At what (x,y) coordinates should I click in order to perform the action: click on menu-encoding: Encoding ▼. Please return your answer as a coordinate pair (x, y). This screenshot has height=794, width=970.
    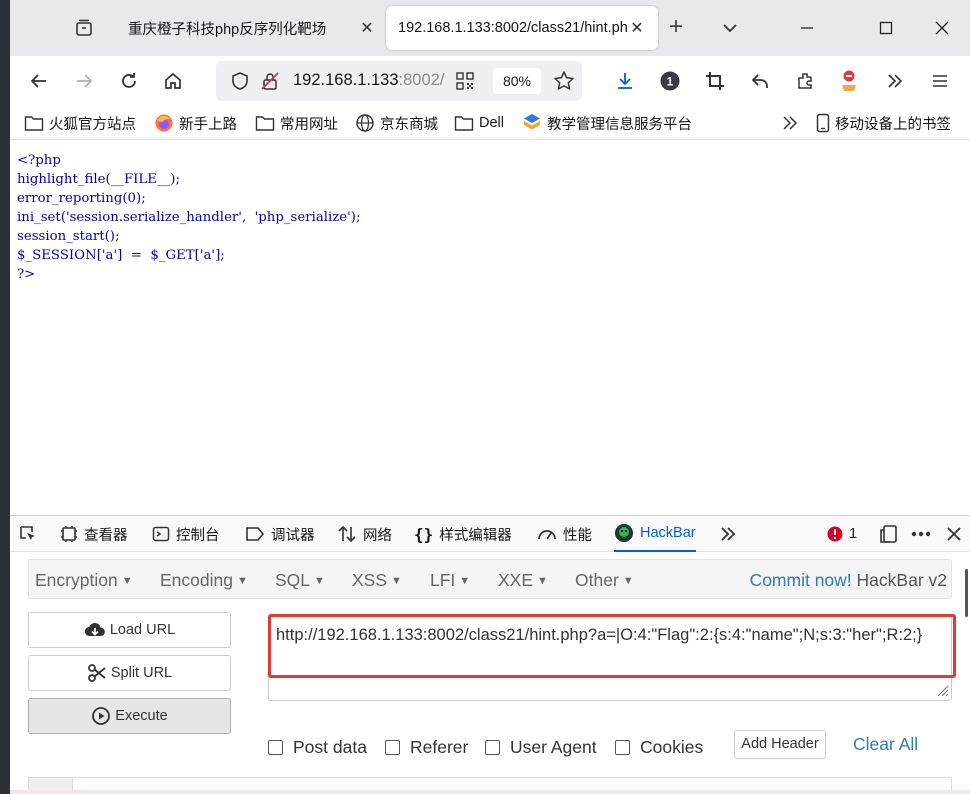
    Looking at the image, I should click on (204, 580).